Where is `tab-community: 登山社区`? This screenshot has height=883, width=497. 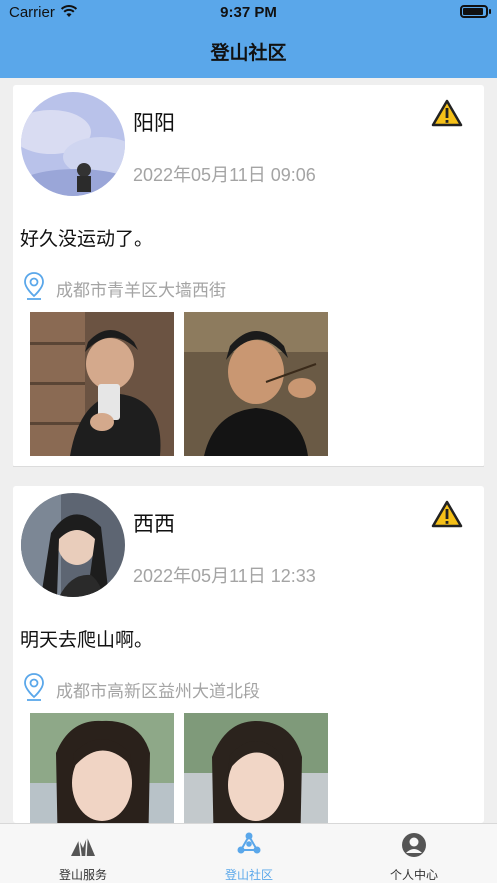
tab-community: 登山社区 is located at coordinates (249, 853).